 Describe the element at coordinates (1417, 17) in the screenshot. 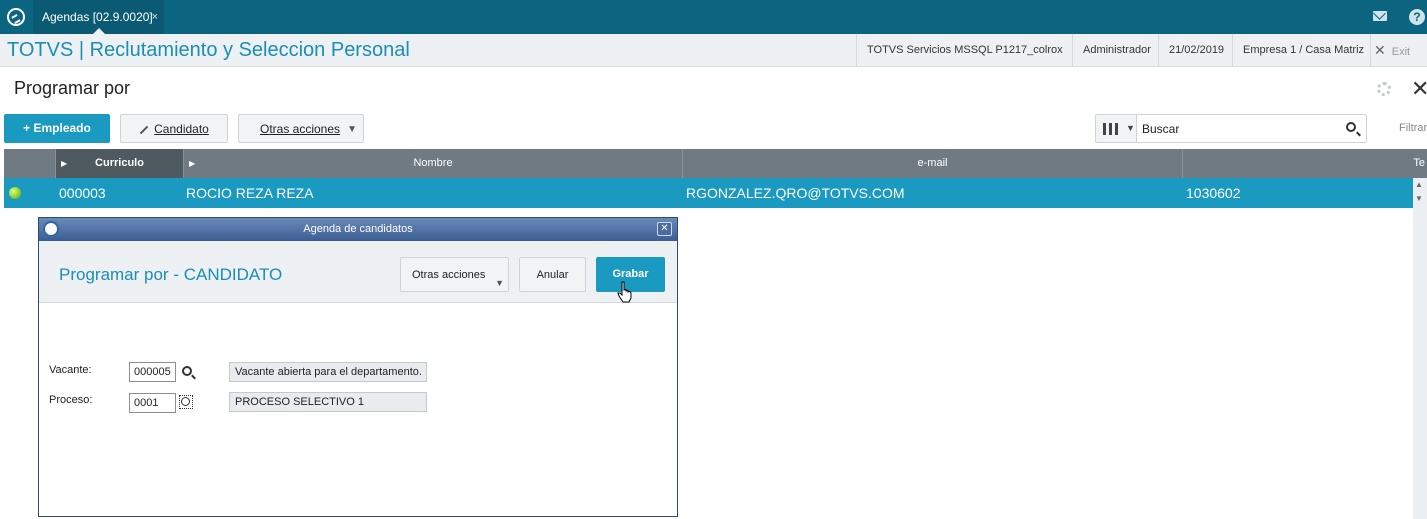

I see `help-icon: ?` at that location.